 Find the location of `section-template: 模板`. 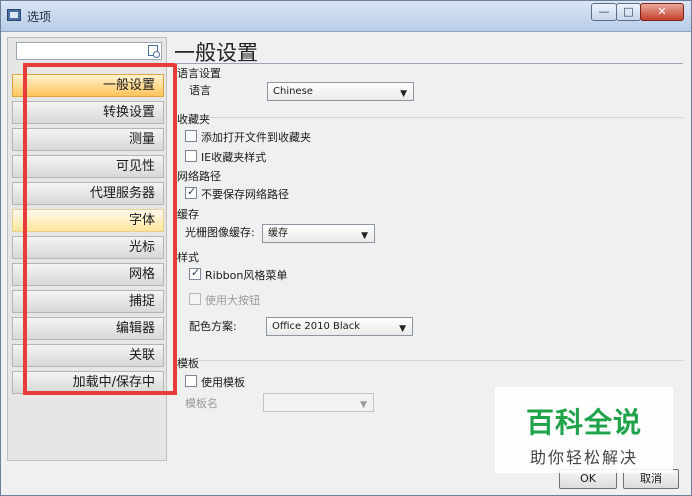

section-template: 模板 is located at coordinates (188, 363).